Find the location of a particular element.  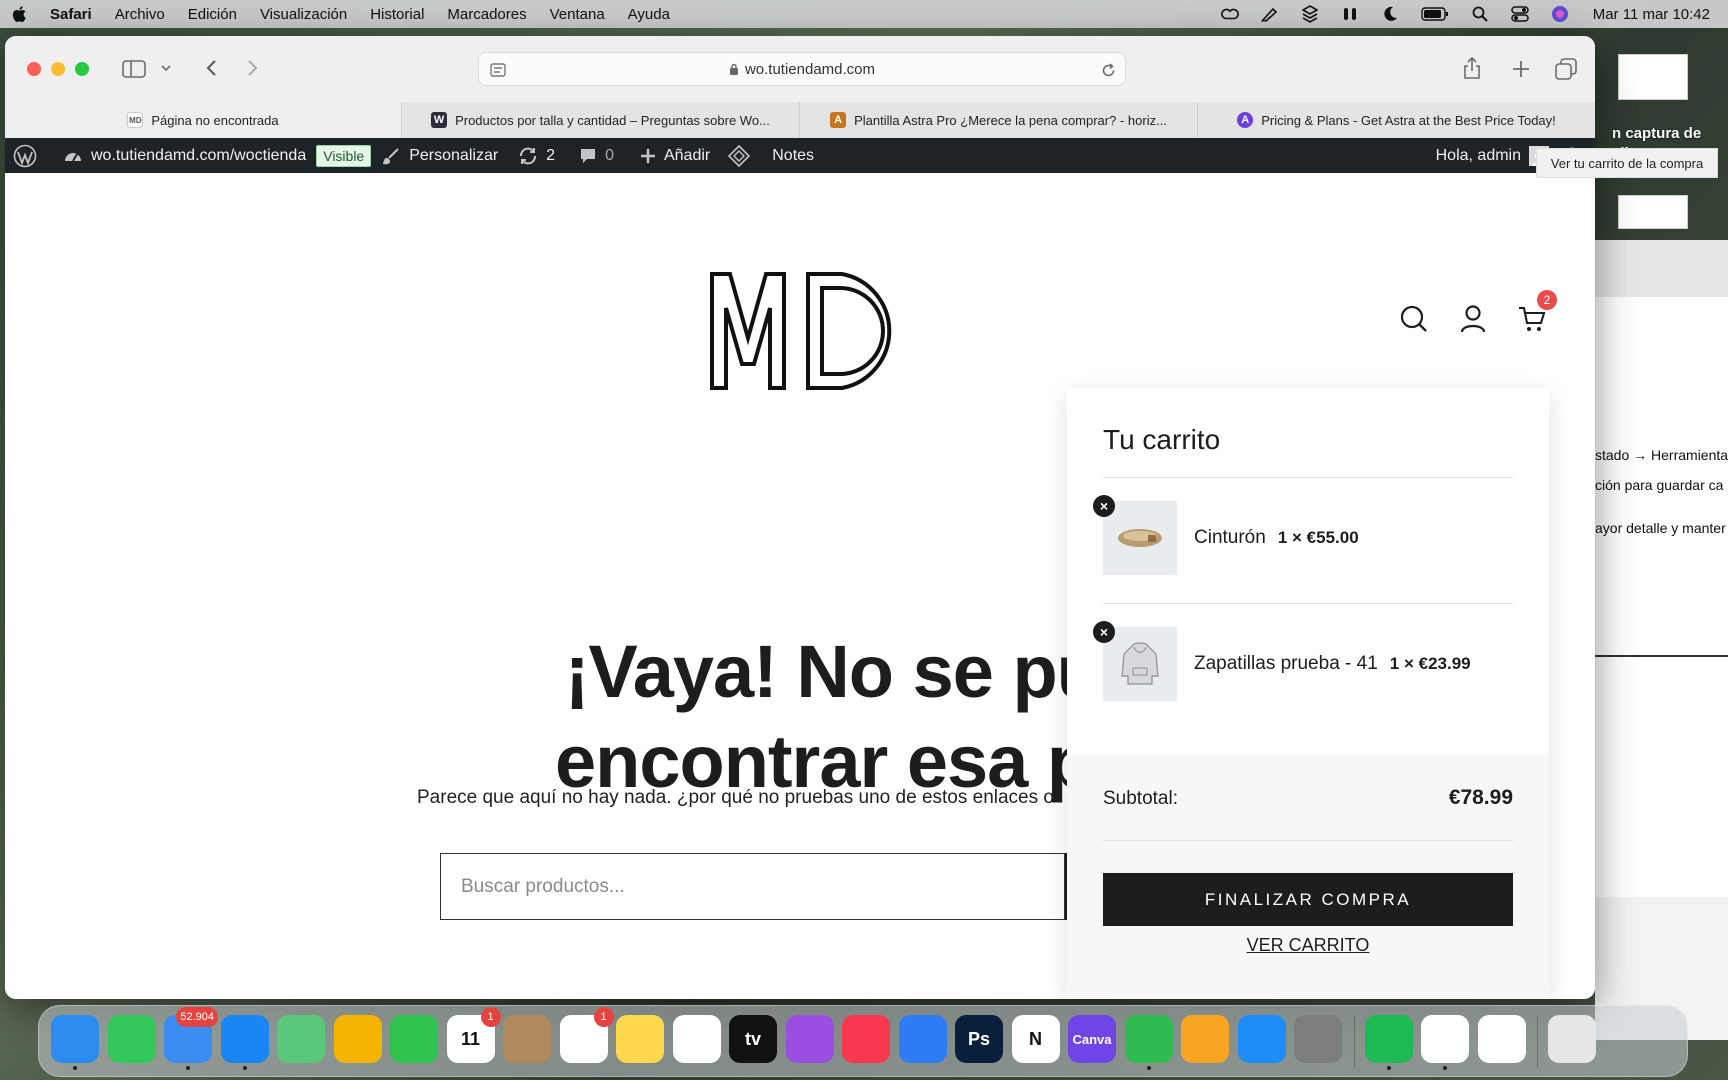

creative-cloud-icon is located at coordinates (1229, 14).